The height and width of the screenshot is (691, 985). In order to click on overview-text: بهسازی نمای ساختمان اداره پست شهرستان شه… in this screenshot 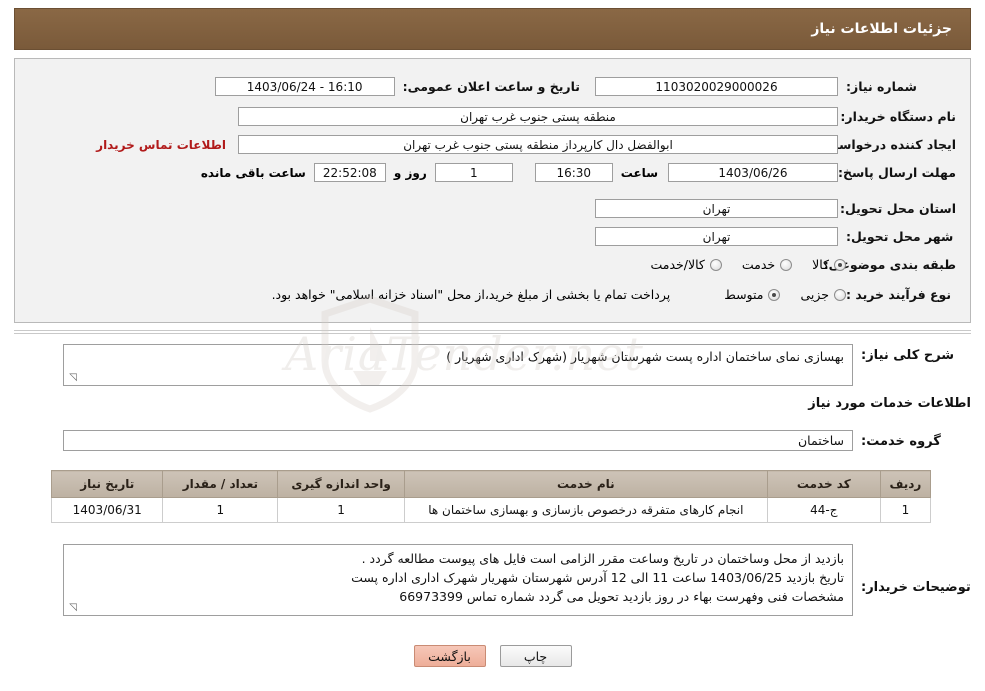, I will do `click(645, 356)`.